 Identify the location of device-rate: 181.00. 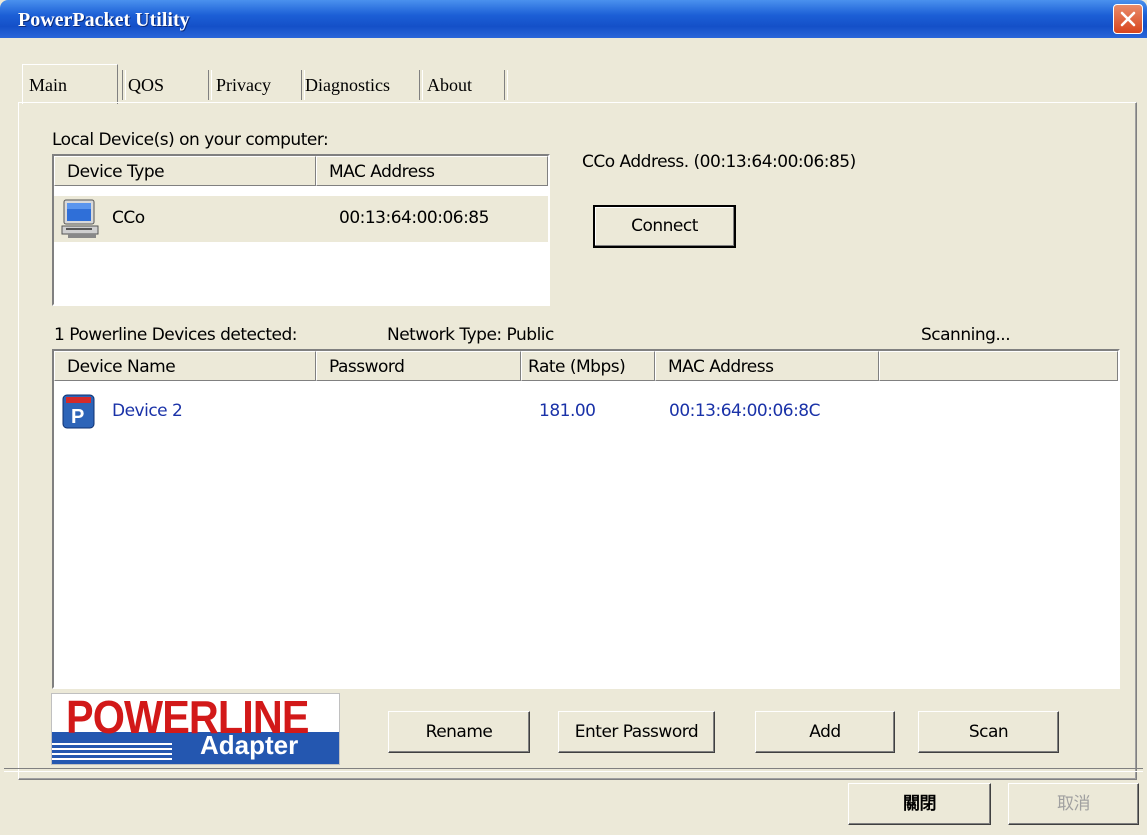
(567, 411).